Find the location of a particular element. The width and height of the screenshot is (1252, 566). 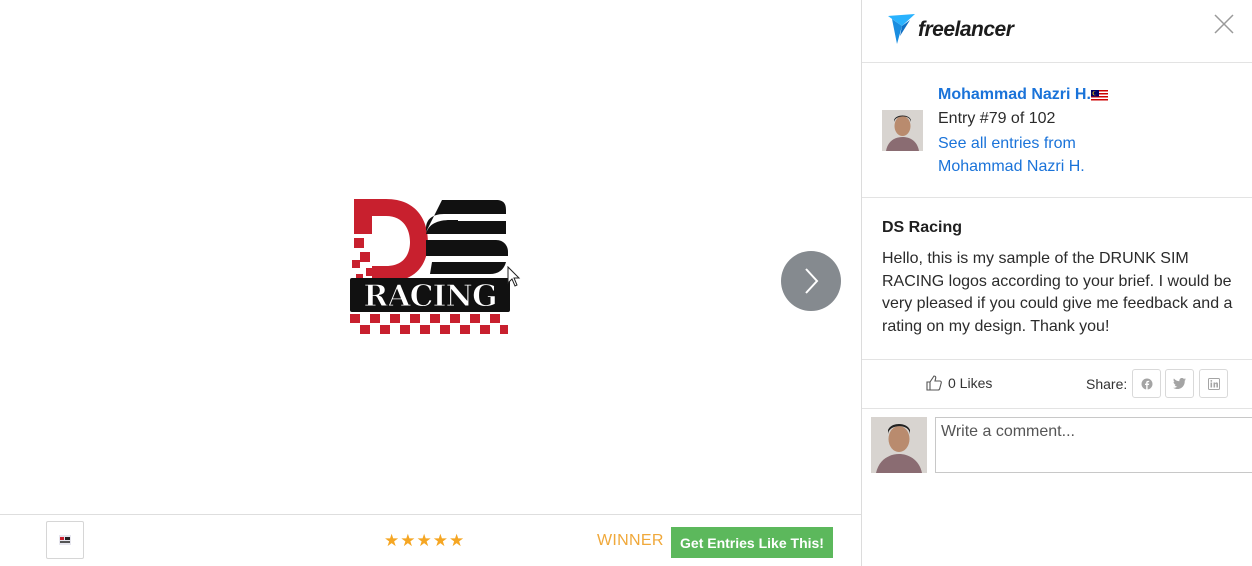

comment-input is located at coordinates (1093, 445).